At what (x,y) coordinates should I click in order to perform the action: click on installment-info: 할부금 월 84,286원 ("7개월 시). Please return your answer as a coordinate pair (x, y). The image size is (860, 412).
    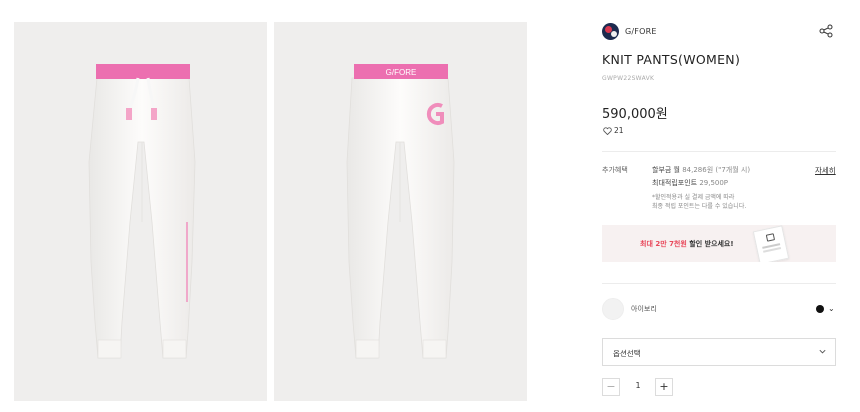
    Looking at the image, I should click on (701, 170).